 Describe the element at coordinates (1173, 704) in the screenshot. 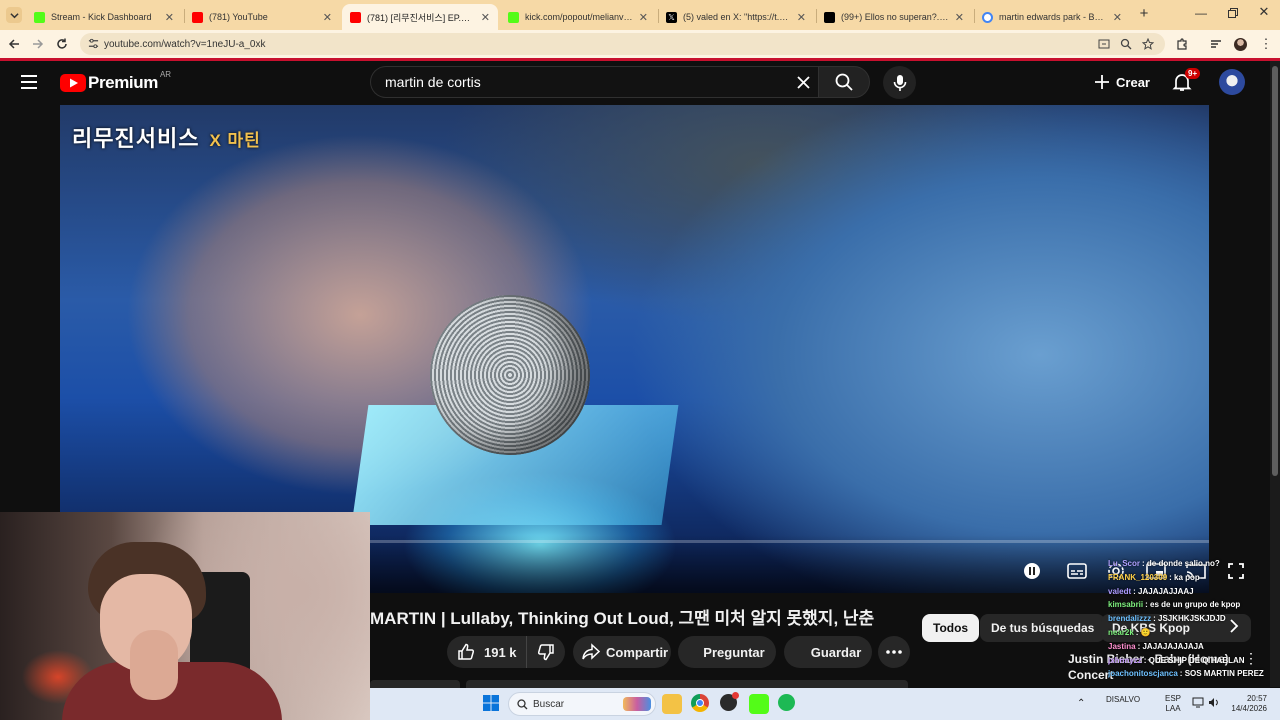

I see `language-indicator: ESP LAA` at that location.